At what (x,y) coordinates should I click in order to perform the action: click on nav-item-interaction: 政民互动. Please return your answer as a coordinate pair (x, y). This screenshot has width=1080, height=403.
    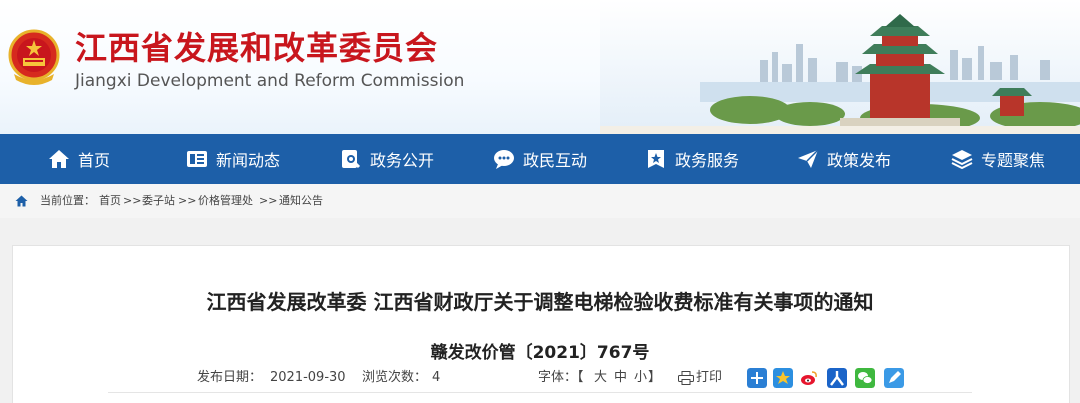
    Looking at the image, I should click on (540, 159).